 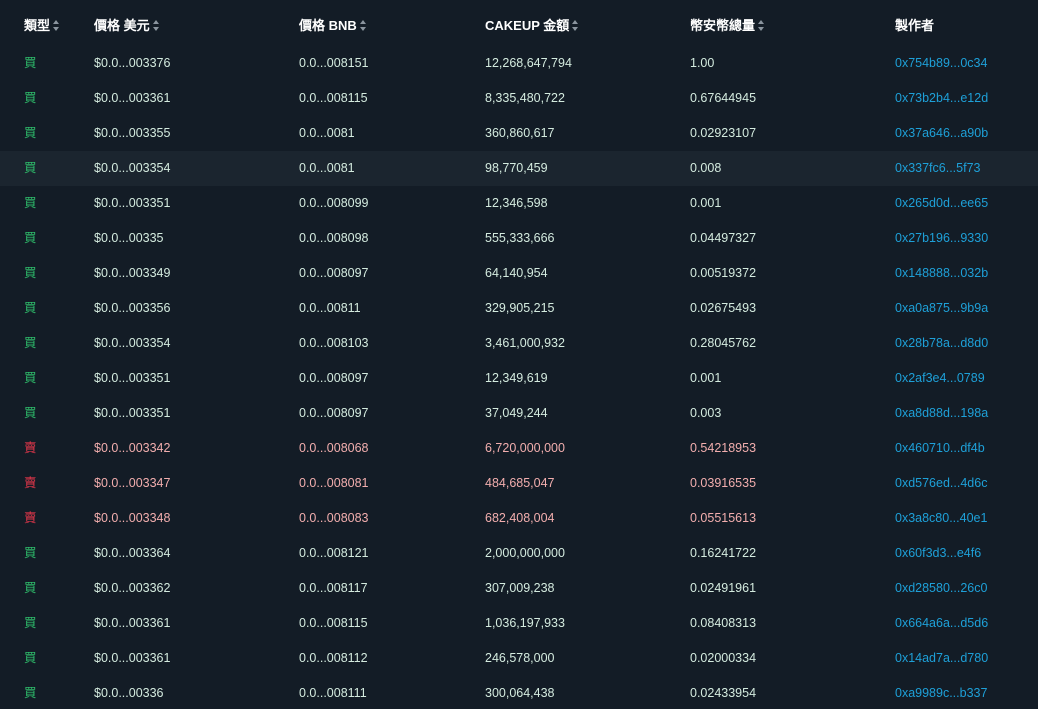 What do you see at coordinates (520, 588) in the screenshot?
I see `cakeup-amount: 307,009,238` at bounding box center [520, 588].